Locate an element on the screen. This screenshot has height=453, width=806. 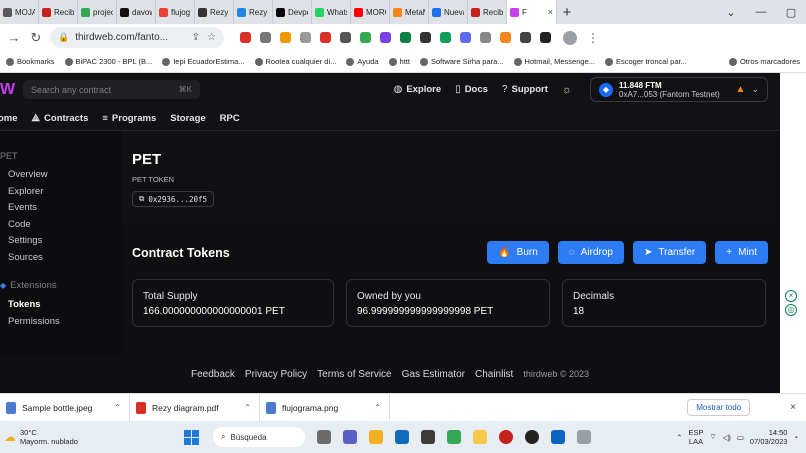
windows-start-icon is located at coordinates (191, 437).